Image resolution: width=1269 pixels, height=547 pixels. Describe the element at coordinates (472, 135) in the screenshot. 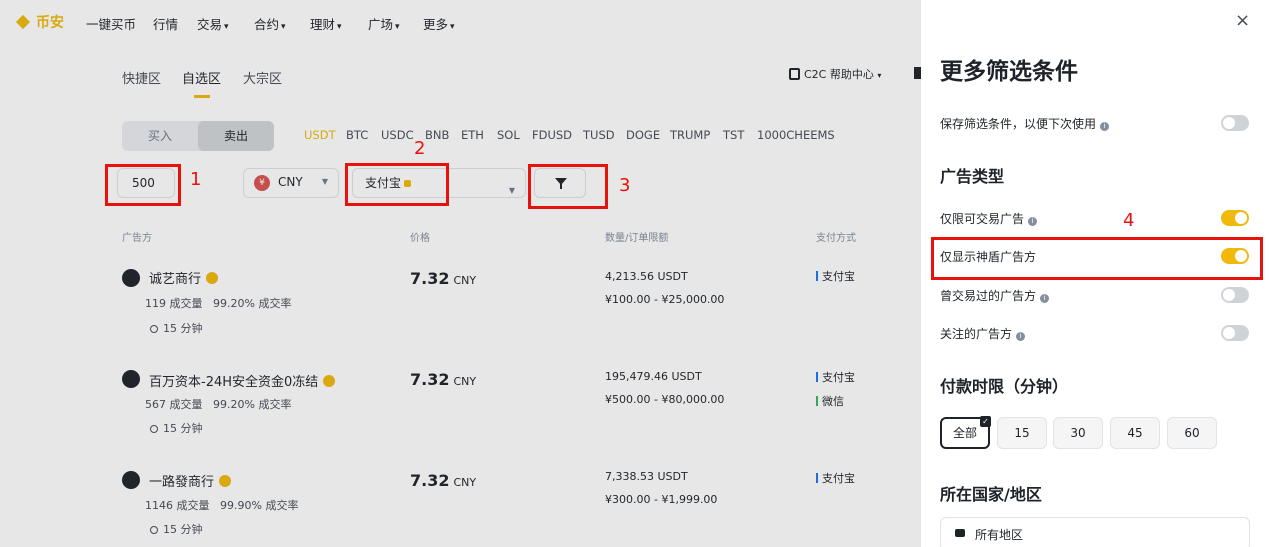

I see `coin-tab-eth: ETH` at that location.